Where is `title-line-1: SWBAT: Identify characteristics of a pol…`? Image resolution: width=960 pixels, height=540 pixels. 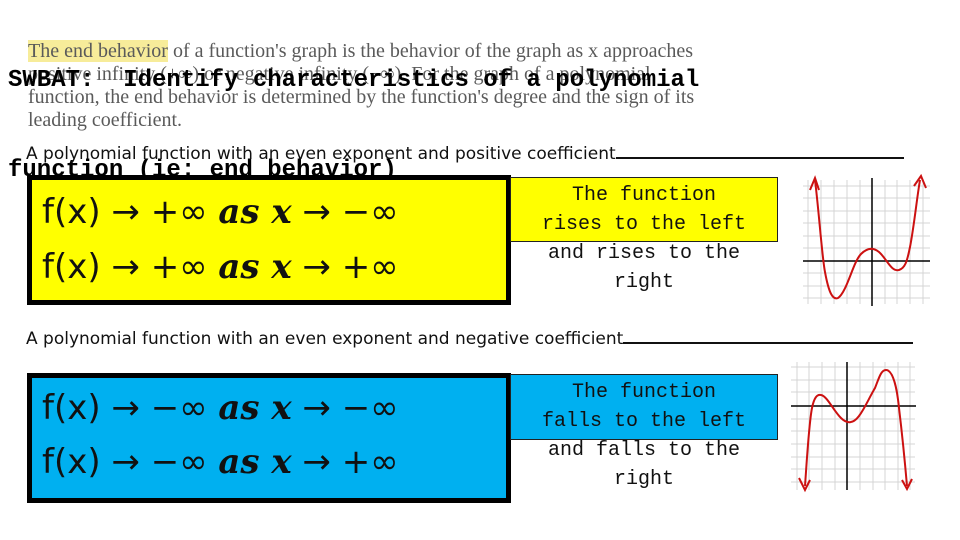 title-line-1: SWBAT: Identify characteristics of a pol… is located at coordinates (354, 80).